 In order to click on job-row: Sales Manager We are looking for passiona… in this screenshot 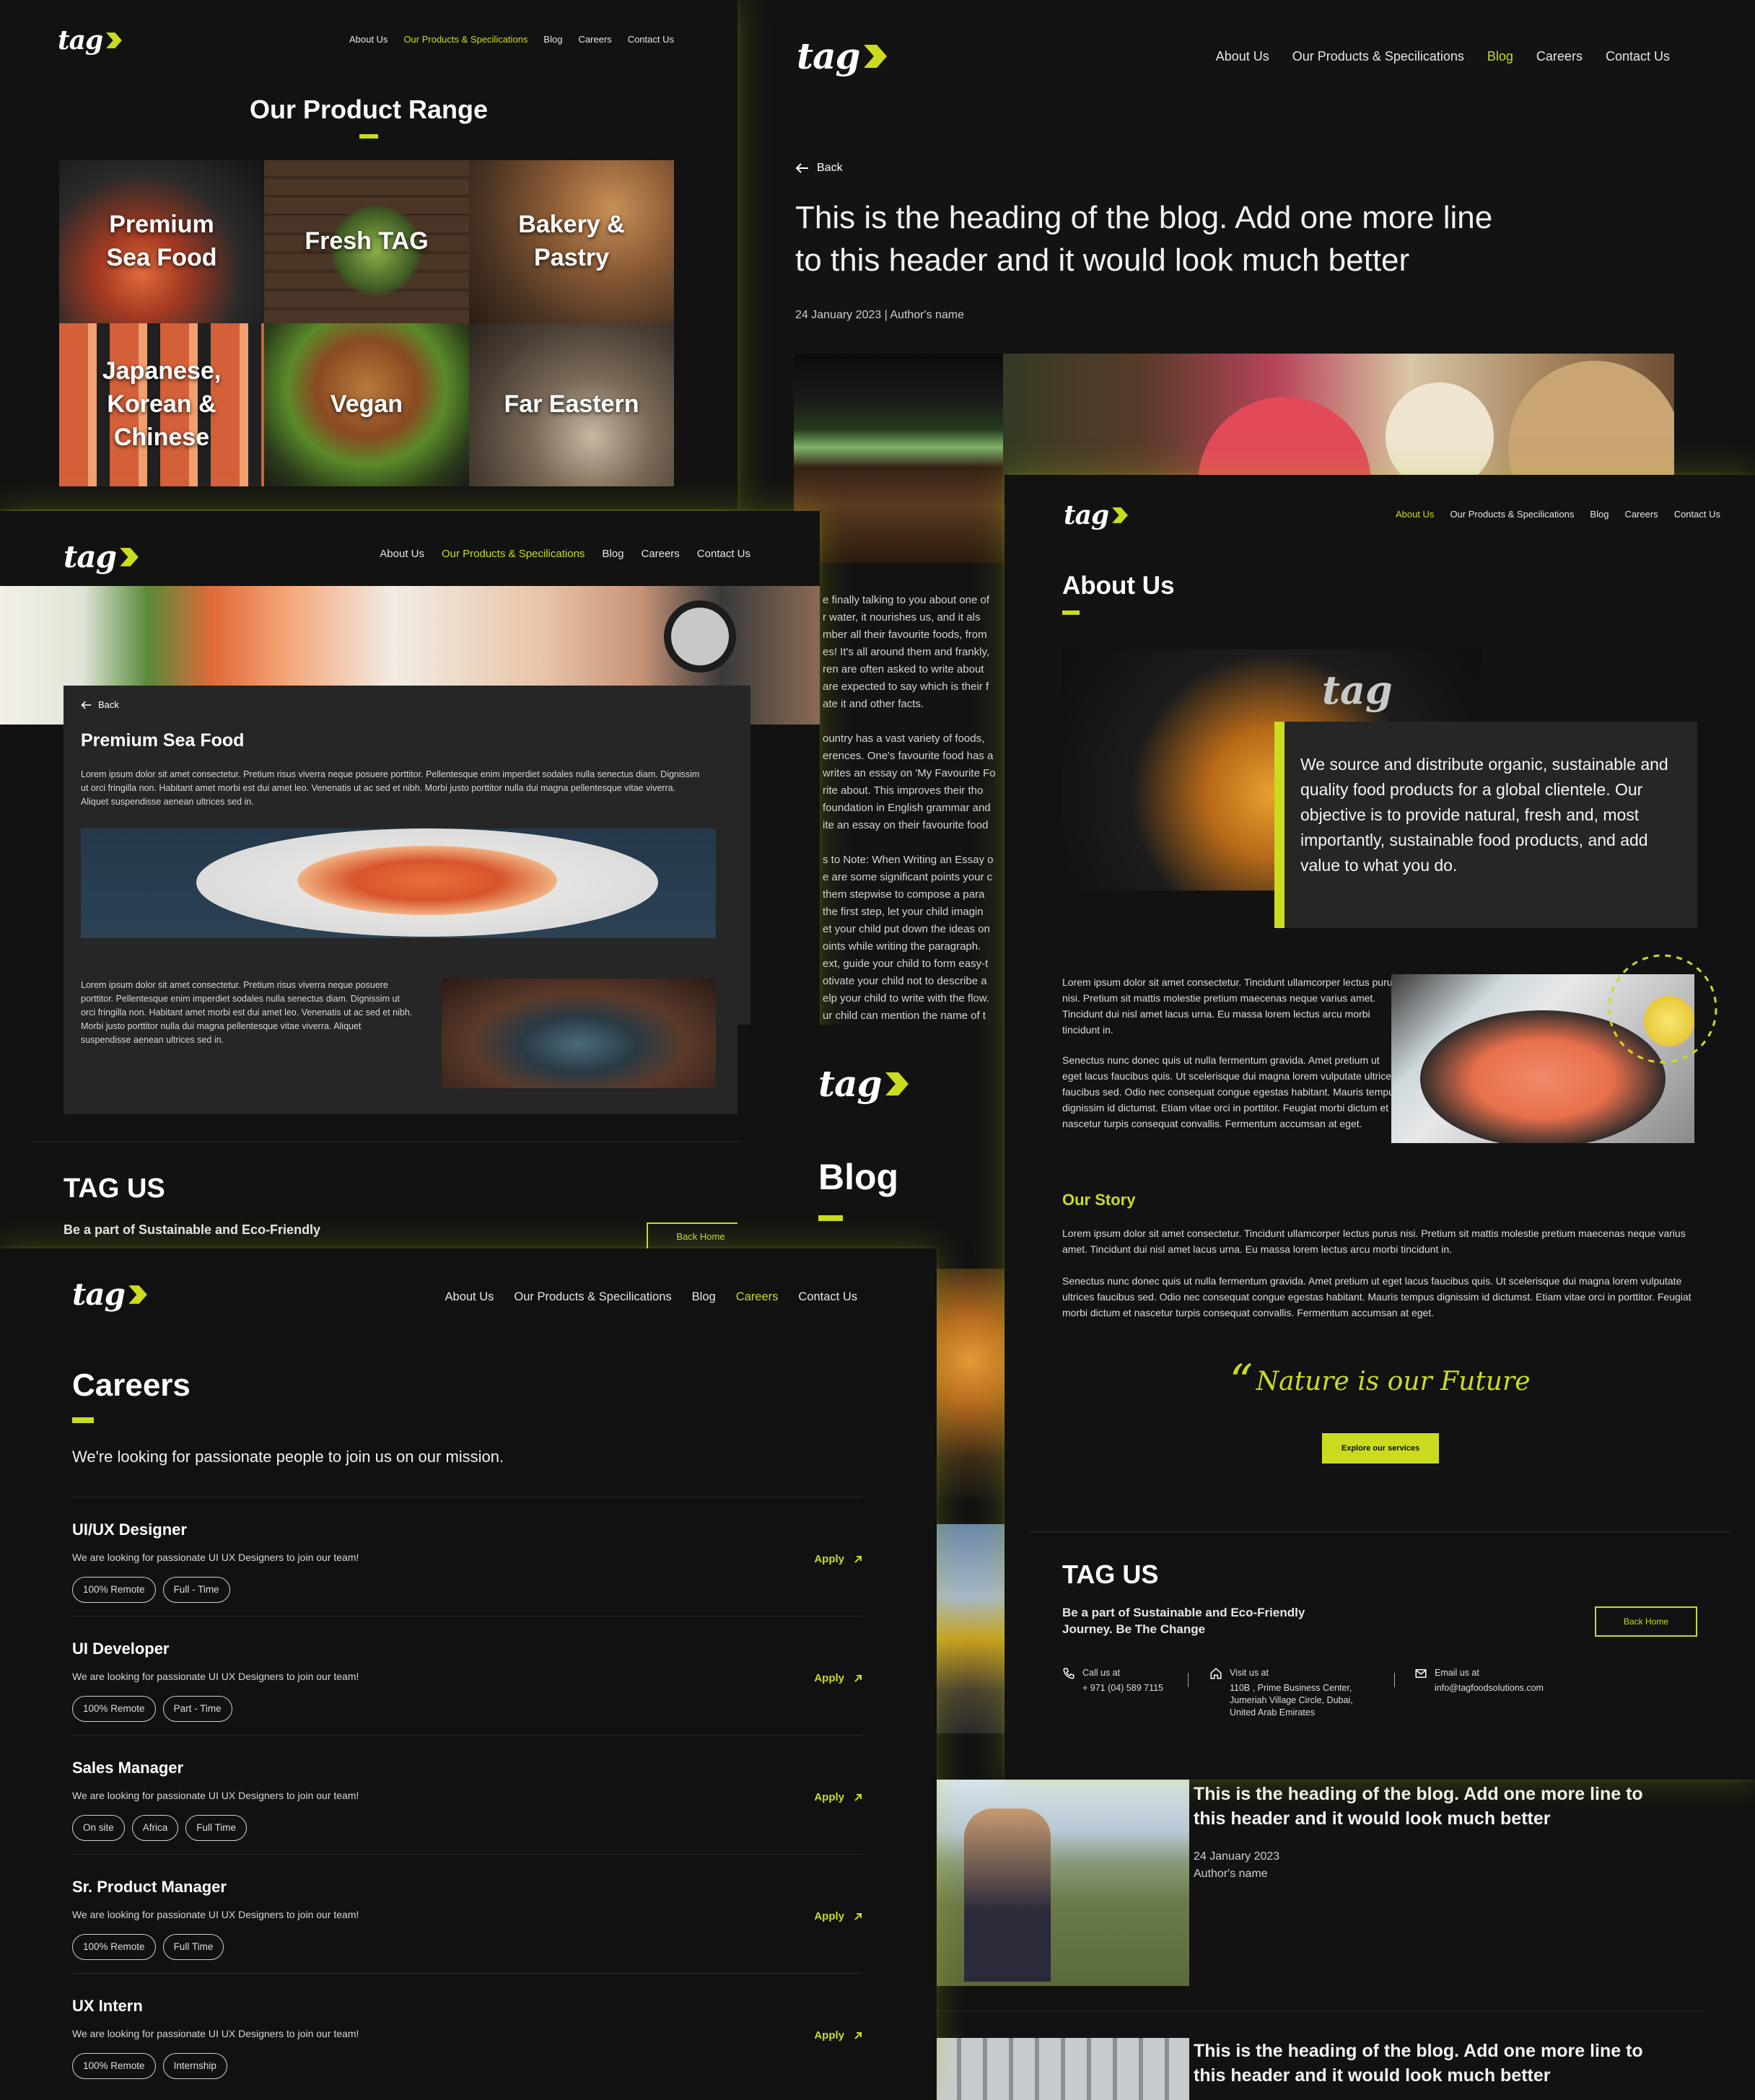, I will do `click(467, 1794)`.